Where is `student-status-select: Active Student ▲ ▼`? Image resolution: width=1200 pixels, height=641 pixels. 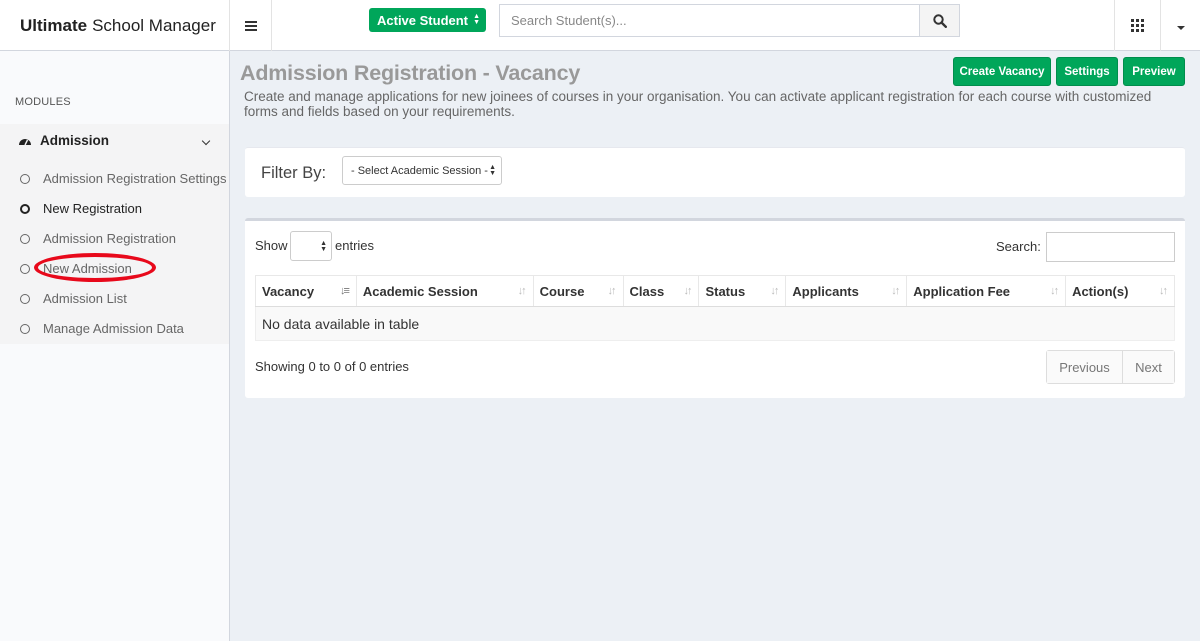
student-status-select: Active Student ▲ ▼ is located at coordinates (427, 20).